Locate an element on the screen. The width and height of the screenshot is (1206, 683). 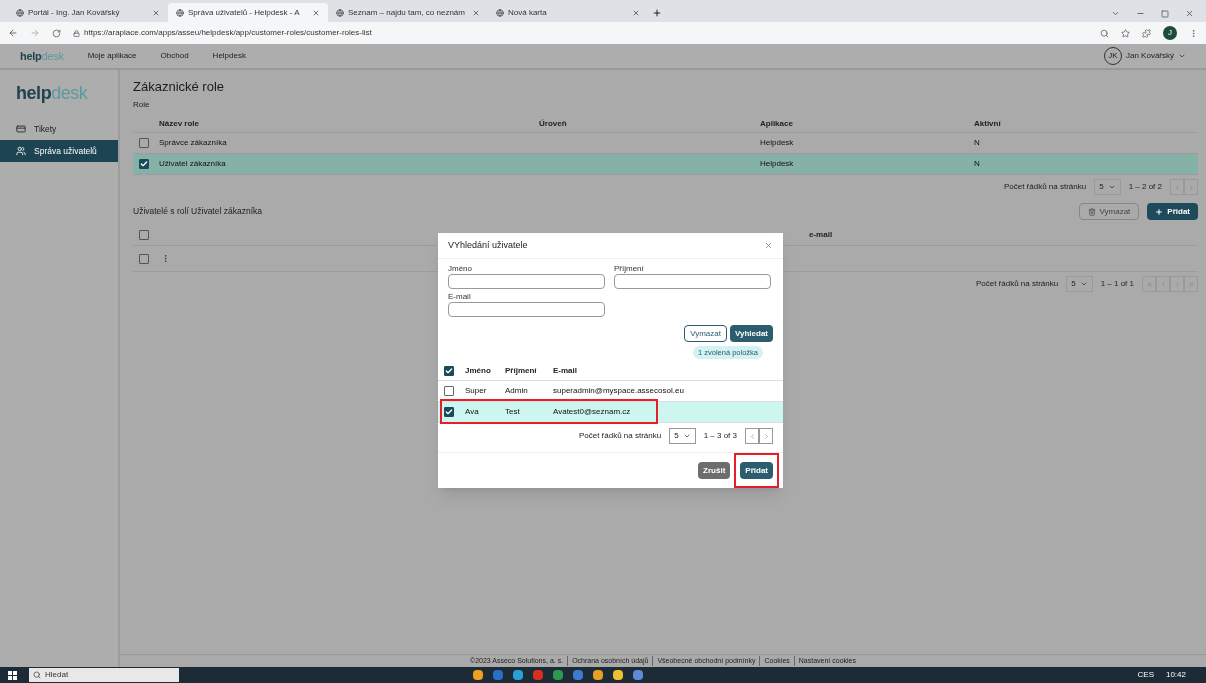
page-range: 1 – 1 of 1 is located at coordinates (1117, 284).